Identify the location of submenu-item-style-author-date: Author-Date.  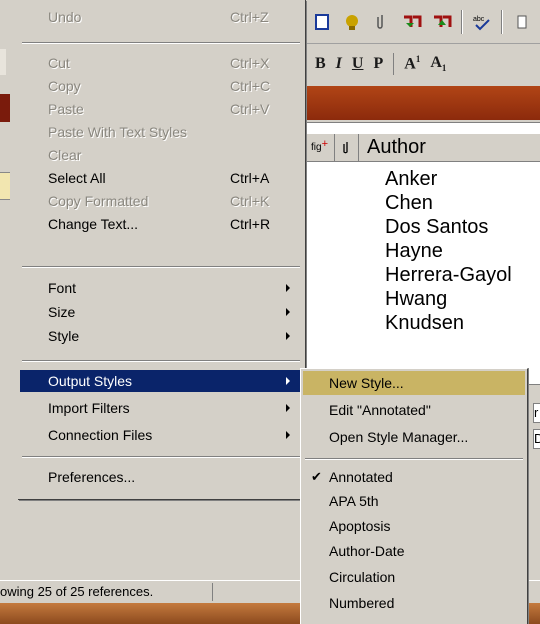
(414, 551).